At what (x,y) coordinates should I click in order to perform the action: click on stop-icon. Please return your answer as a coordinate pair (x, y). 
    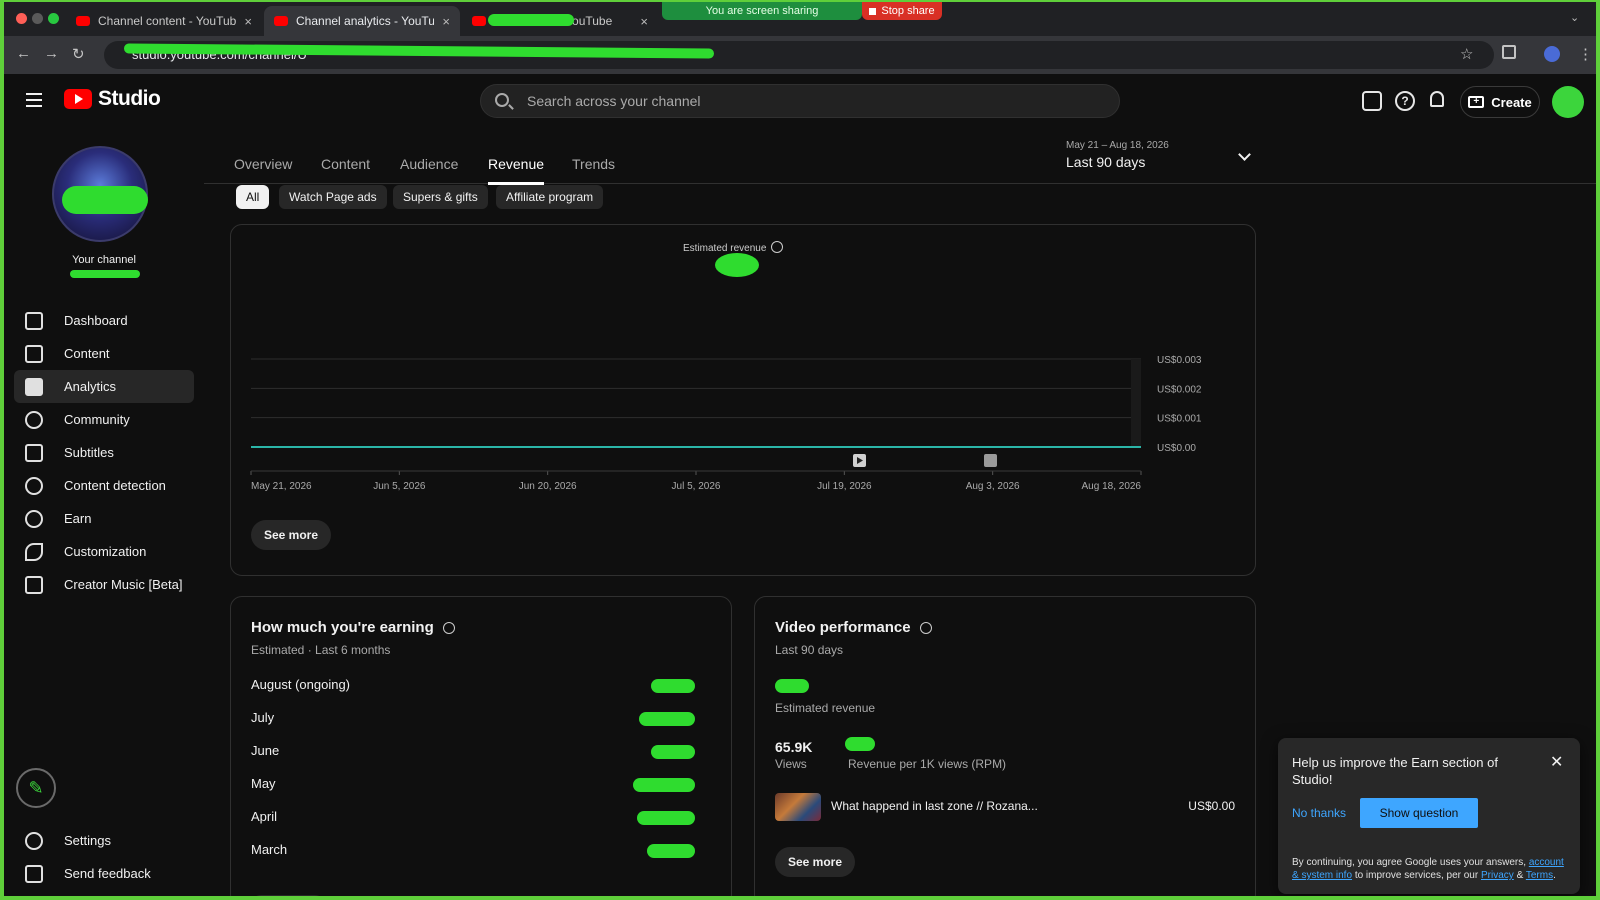
    Looking at the image, I should click on (873, 11).